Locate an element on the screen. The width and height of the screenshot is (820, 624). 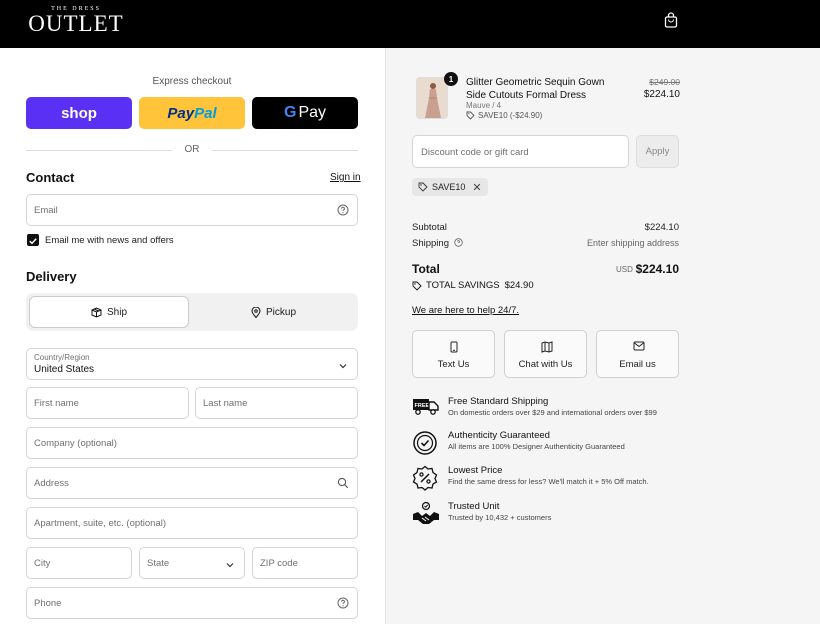
discount-code-input: Discount code or gift card is located at coordinates (520, 151).